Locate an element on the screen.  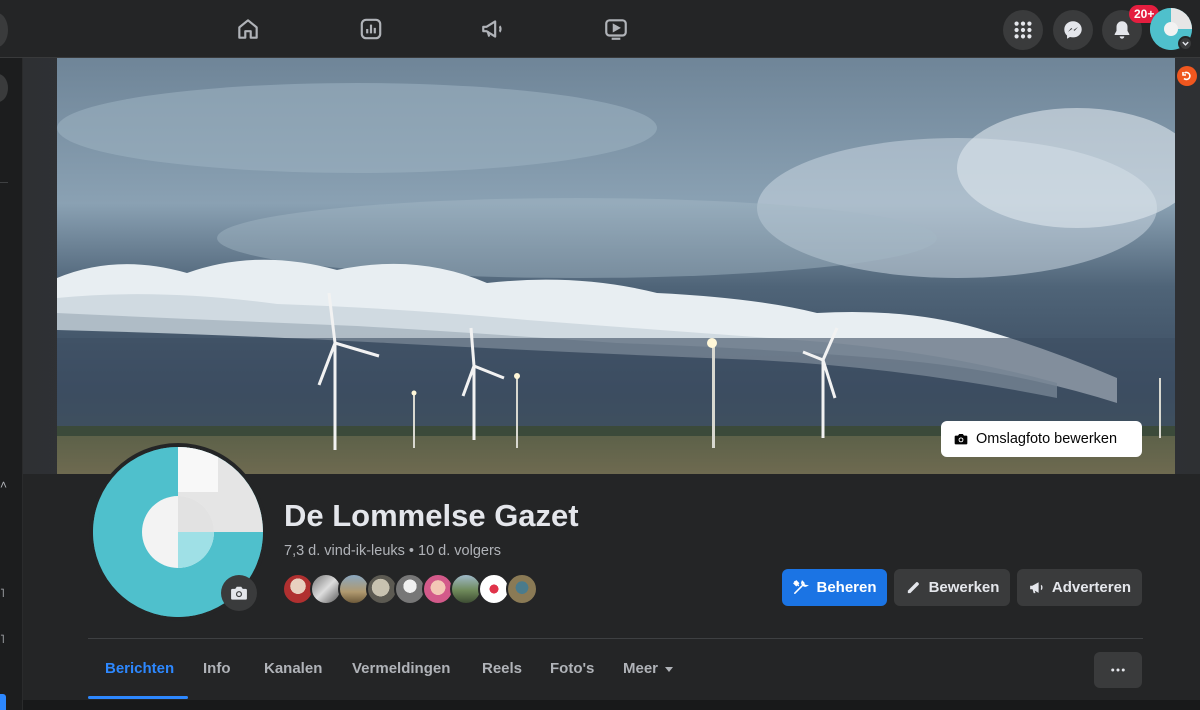
tab-label: Kanalen is located at coordinates (293, 668).